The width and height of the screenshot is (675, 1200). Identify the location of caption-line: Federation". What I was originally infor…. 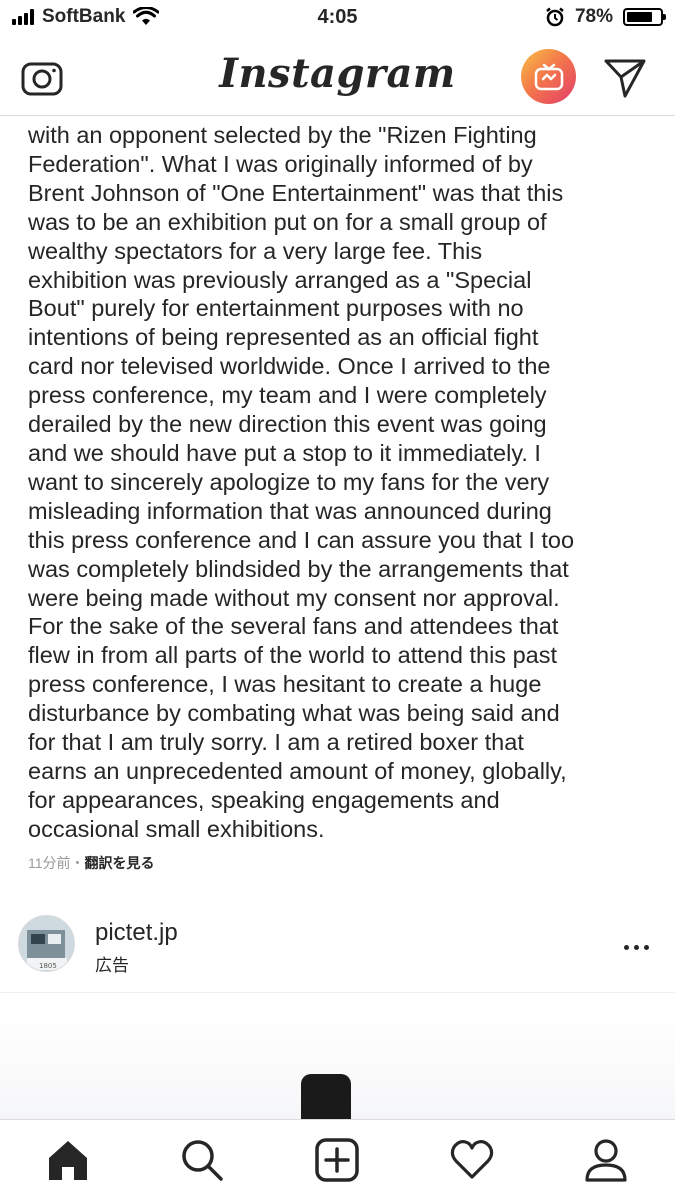
(280, 163).